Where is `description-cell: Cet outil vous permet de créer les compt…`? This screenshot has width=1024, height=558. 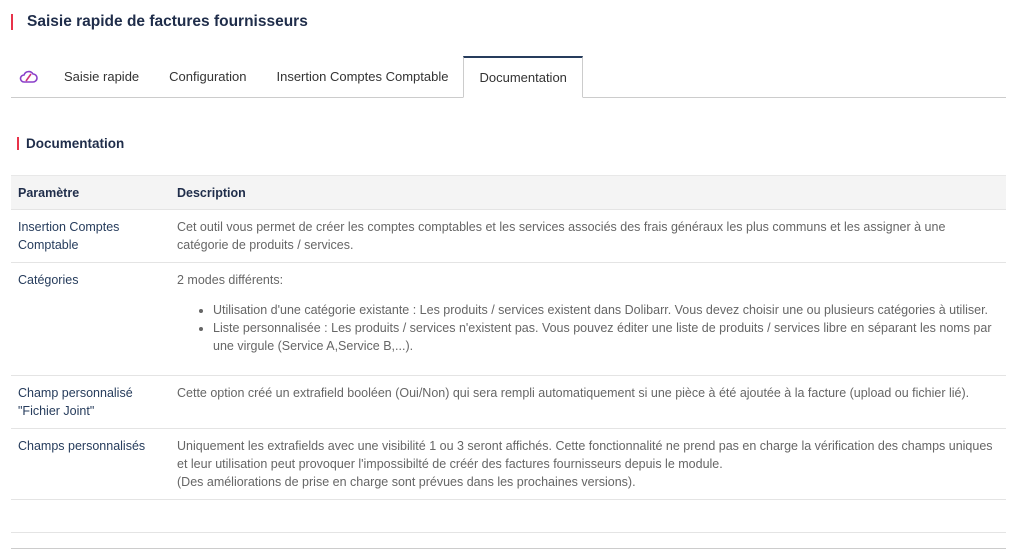 description-cell: Cet outil vous permet de créer les compt… is located at coordinates (588, 236).